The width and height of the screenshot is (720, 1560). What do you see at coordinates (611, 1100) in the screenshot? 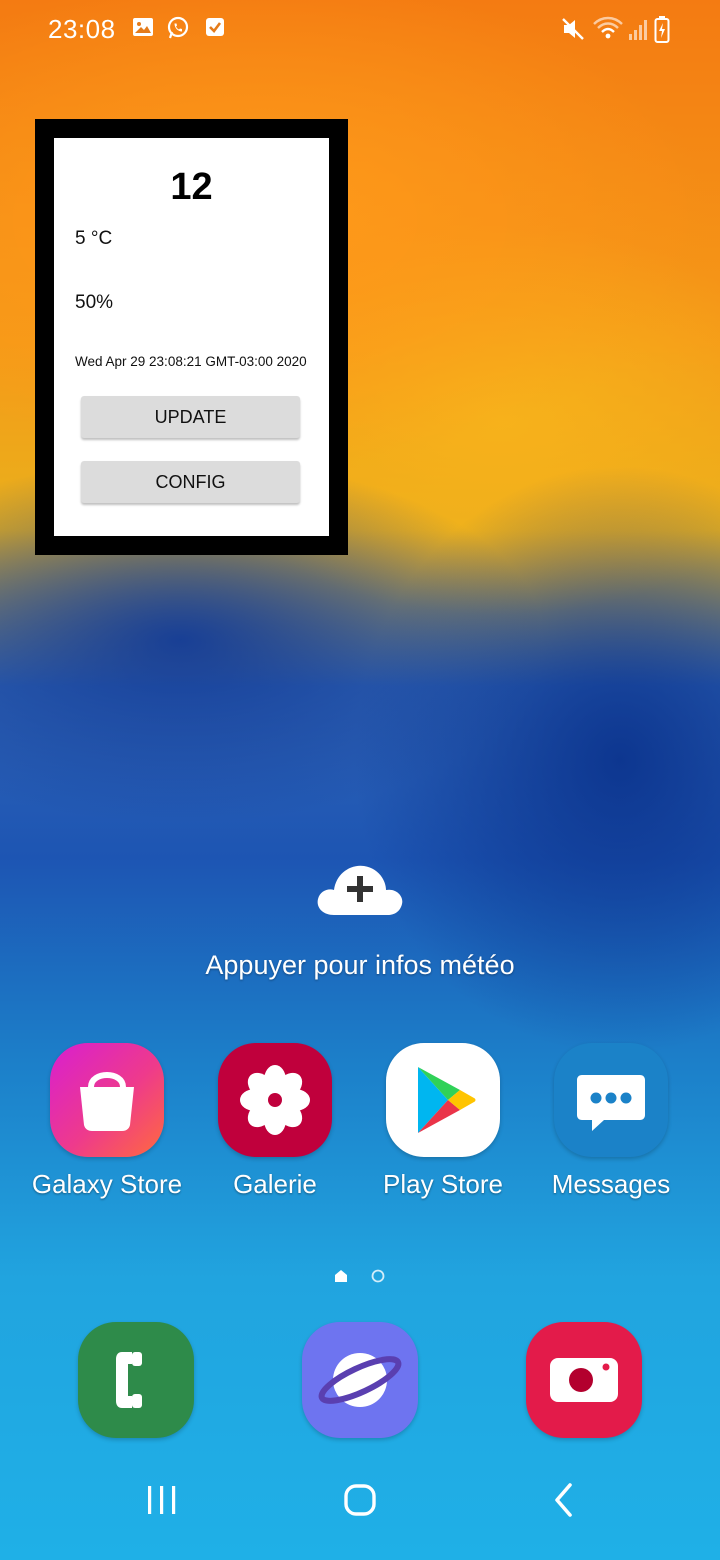
I see `messages-icon` at bounding box center [611, 1100].